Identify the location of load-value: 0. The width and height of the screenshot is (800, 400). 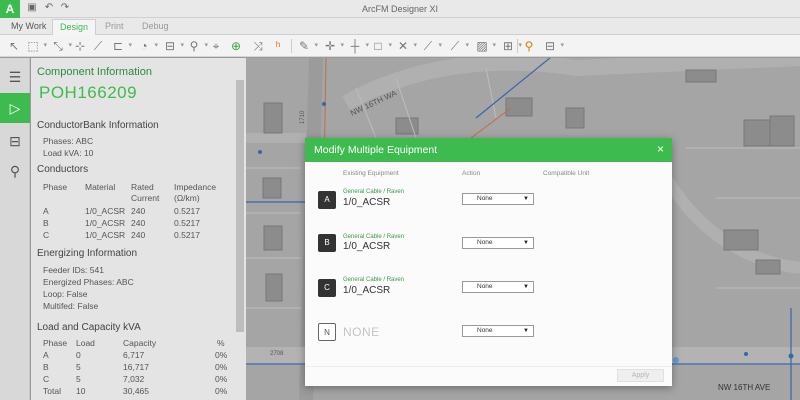
(78, 355).